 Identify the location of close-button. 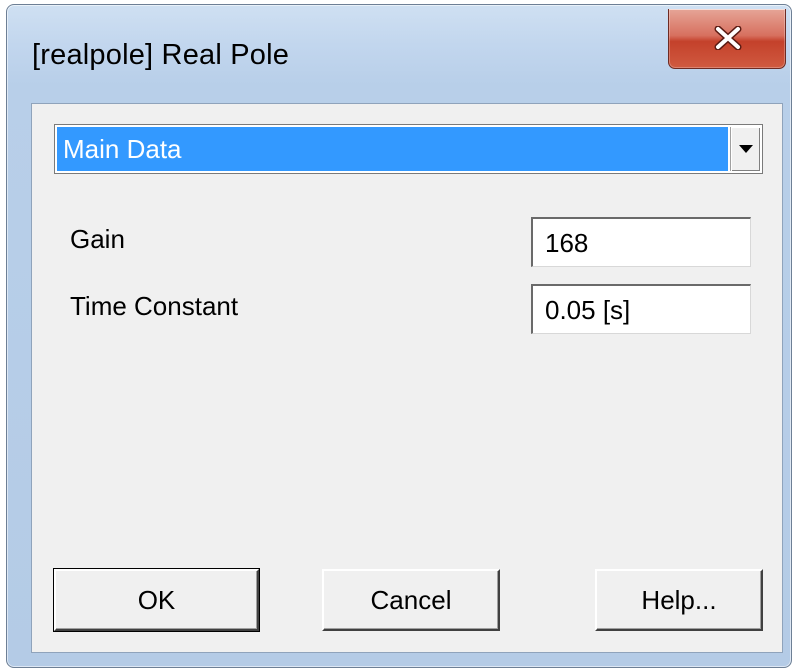
(727, 39).